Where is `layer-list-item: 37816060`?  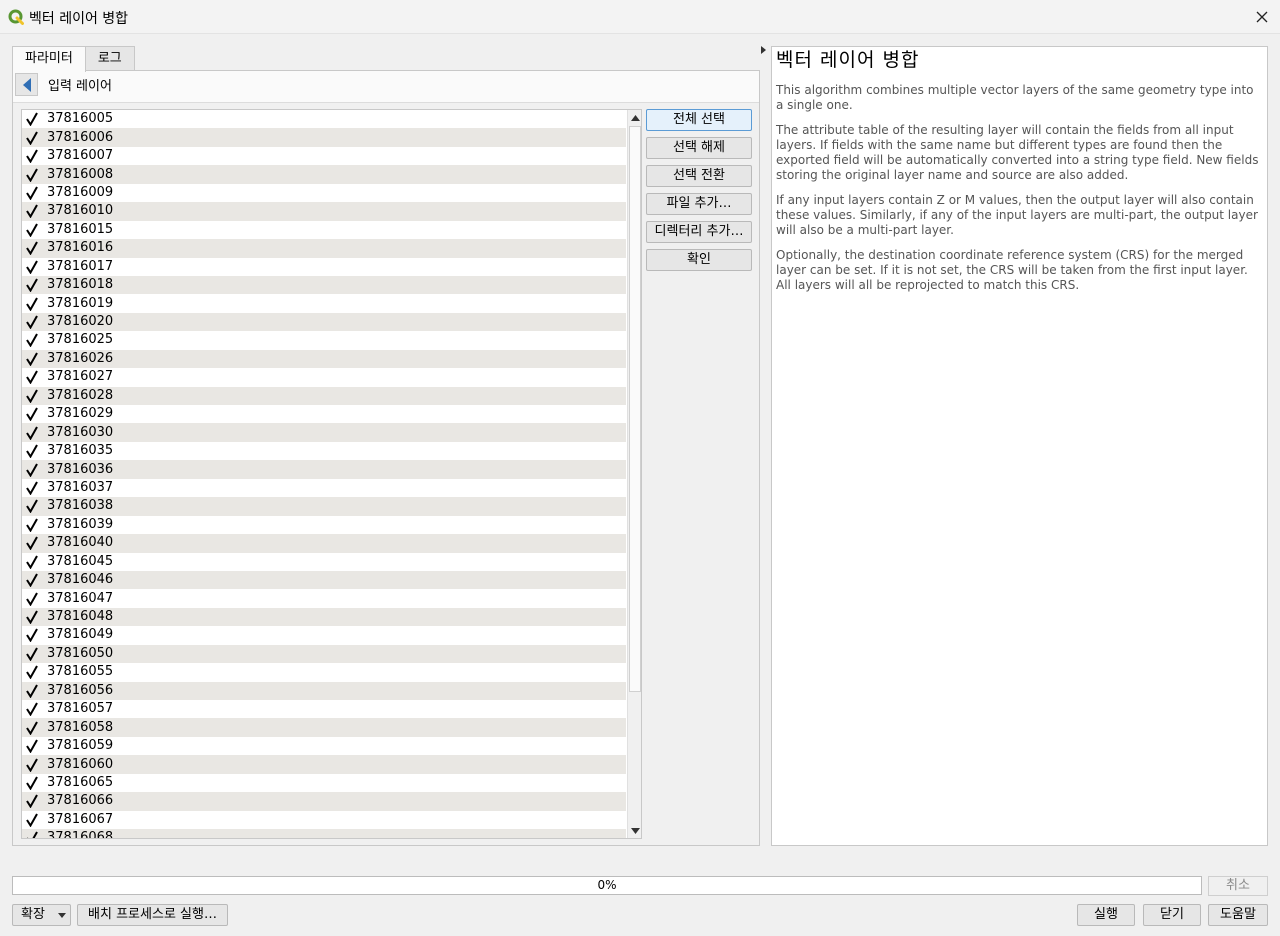
layer-list-item: 37816060 is located at coordinates (324, 764).